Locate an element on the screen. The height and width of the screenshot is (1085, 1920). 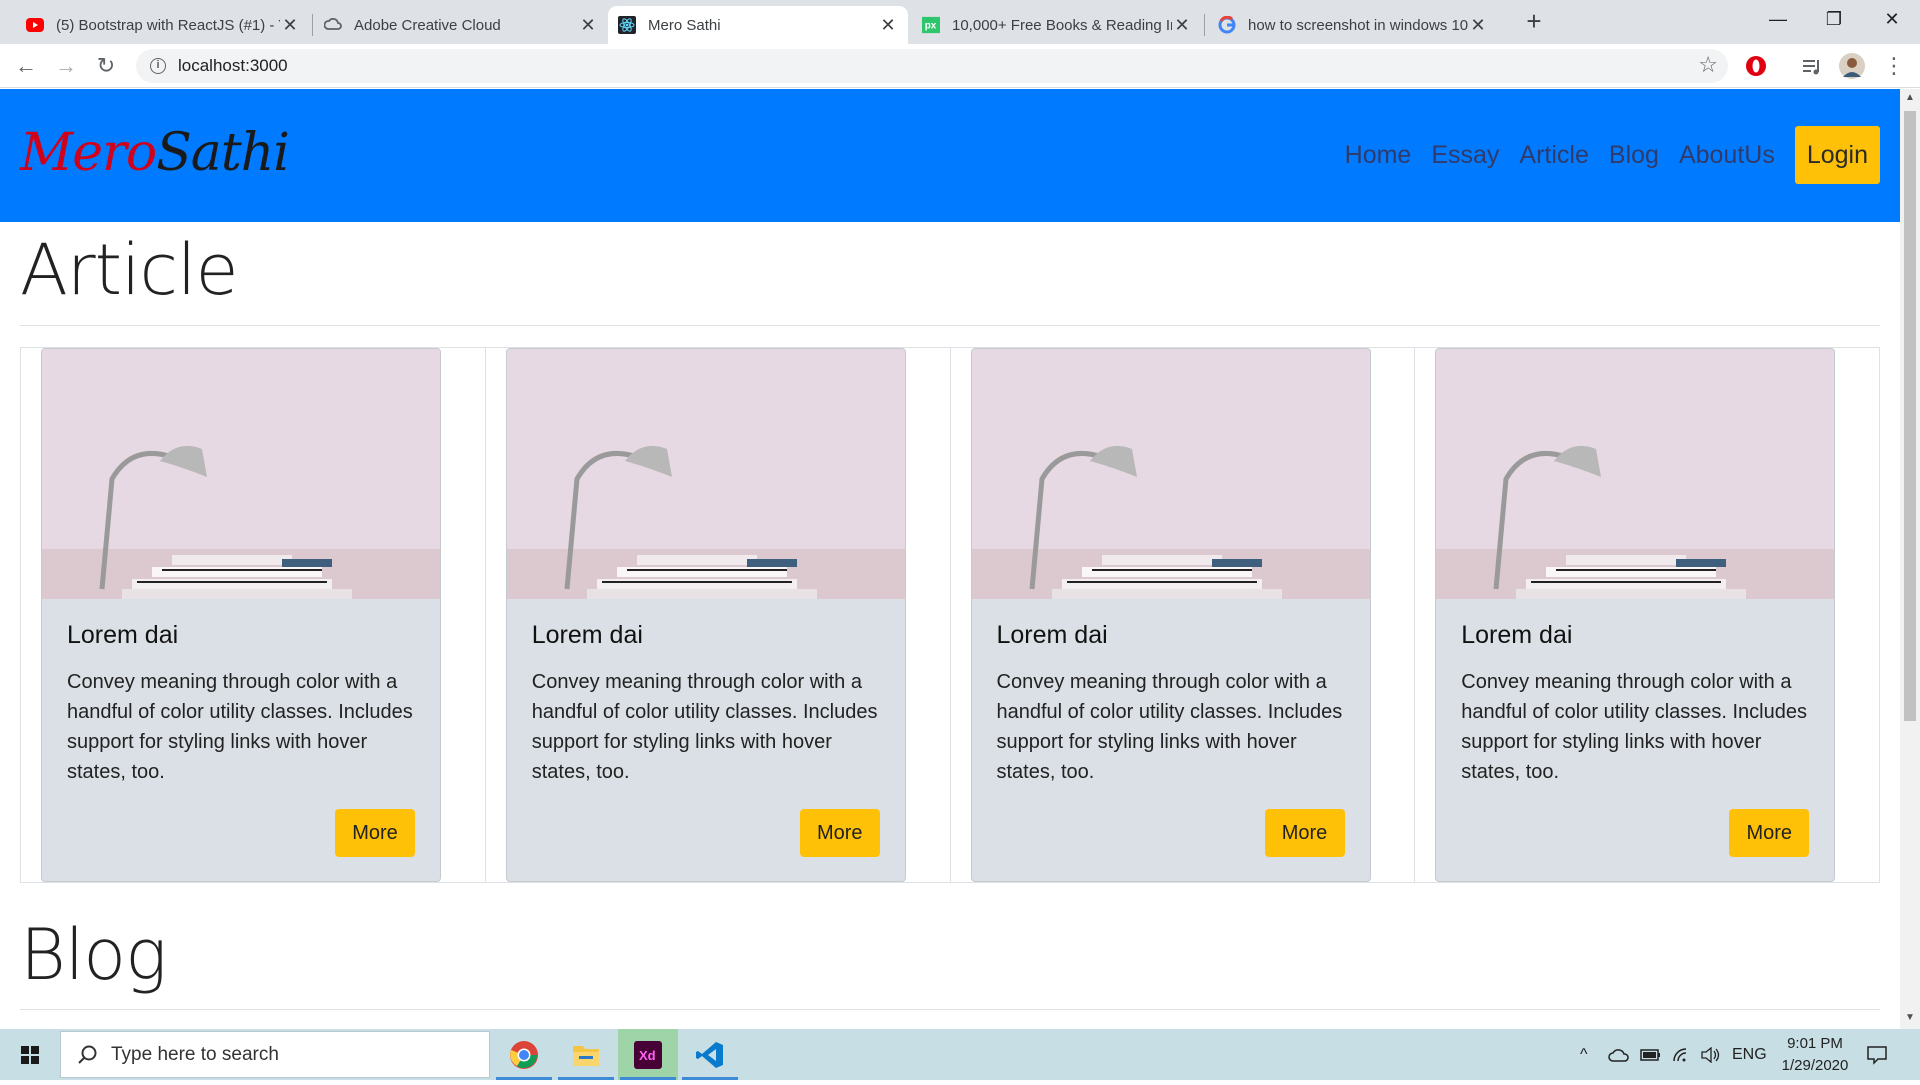
clock-date: 1/29/2020 is located at coordinates (1815, 1065).